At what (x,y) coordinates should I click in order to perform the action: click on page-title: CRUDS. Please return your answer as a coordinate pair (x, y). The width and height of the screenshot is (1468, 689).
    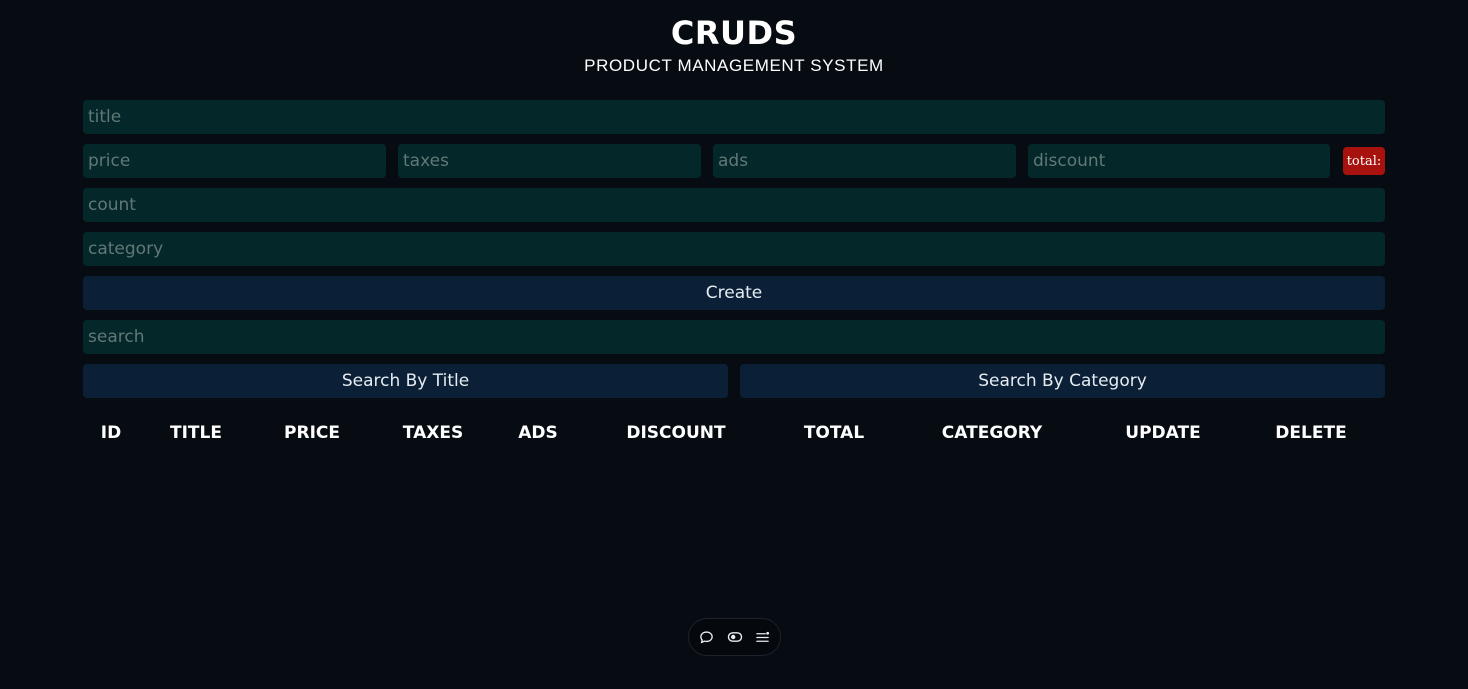
    Looking at the image, I should click on (734, 33).